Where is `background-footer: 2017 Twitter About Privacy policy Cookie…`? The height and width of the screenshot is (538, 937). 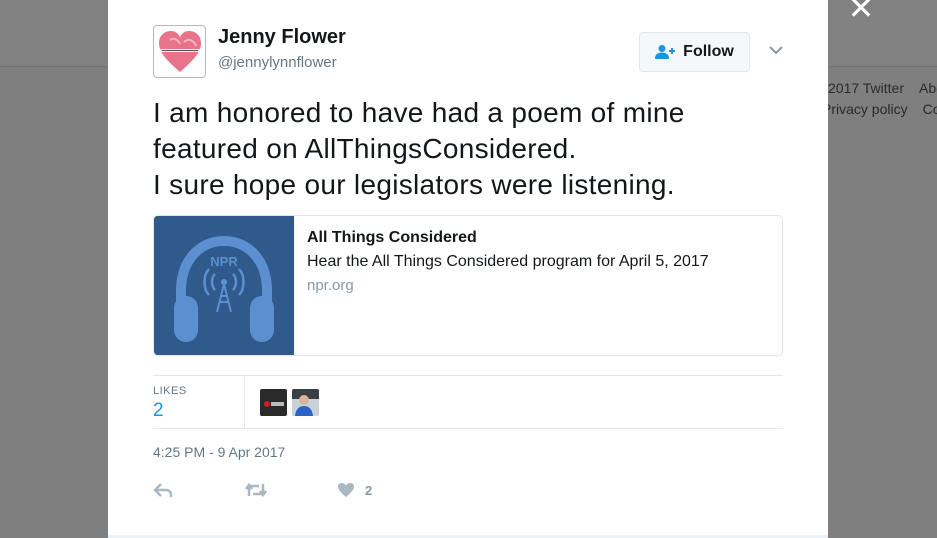
background-footer: 2017 Twitter About Privacy policy Cookie… is located at coordinates (879, 99).